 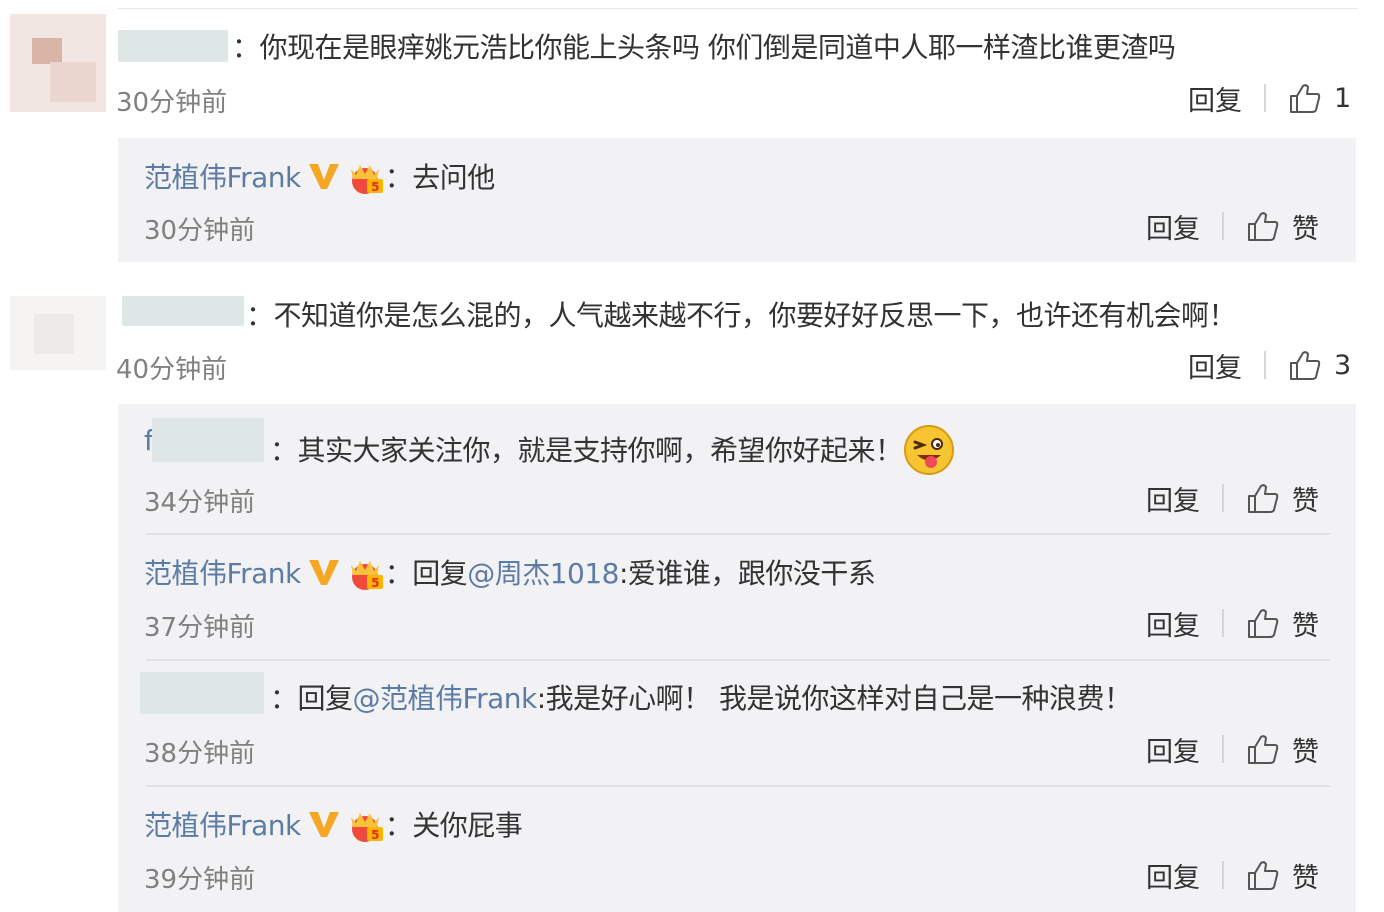 What do you see at coordinates (738, 8) in the screenshot?
I see `top-divider` at bounding box center [738, 8].